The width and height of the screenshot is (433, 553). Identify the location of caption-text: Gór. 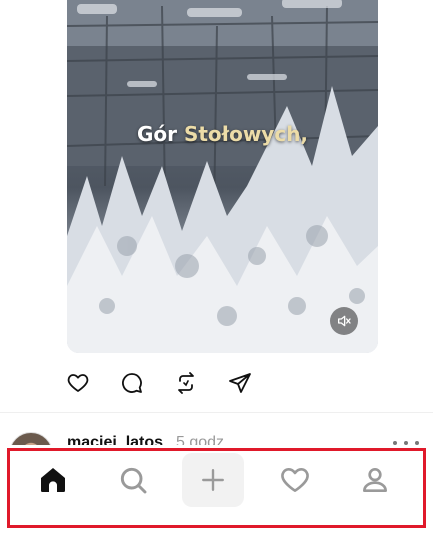
(160, 134).